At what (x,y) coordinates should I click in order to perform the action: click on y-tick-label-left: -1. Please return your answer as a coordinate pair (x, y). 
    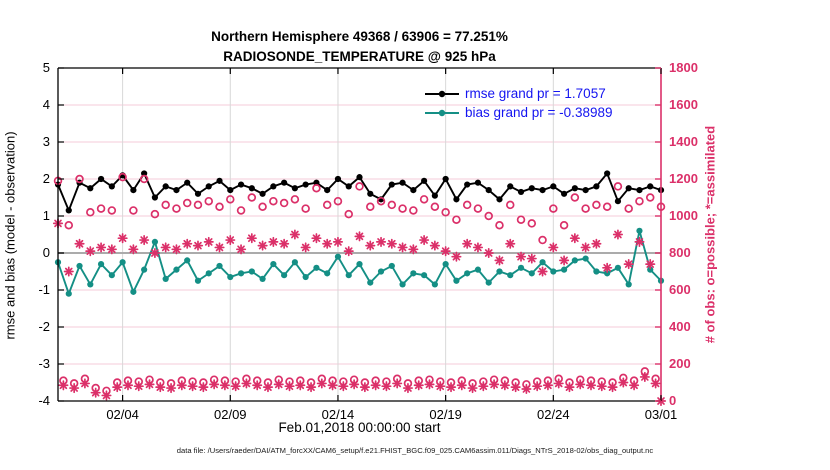
    Looking at the image, I should click on (44, 289).